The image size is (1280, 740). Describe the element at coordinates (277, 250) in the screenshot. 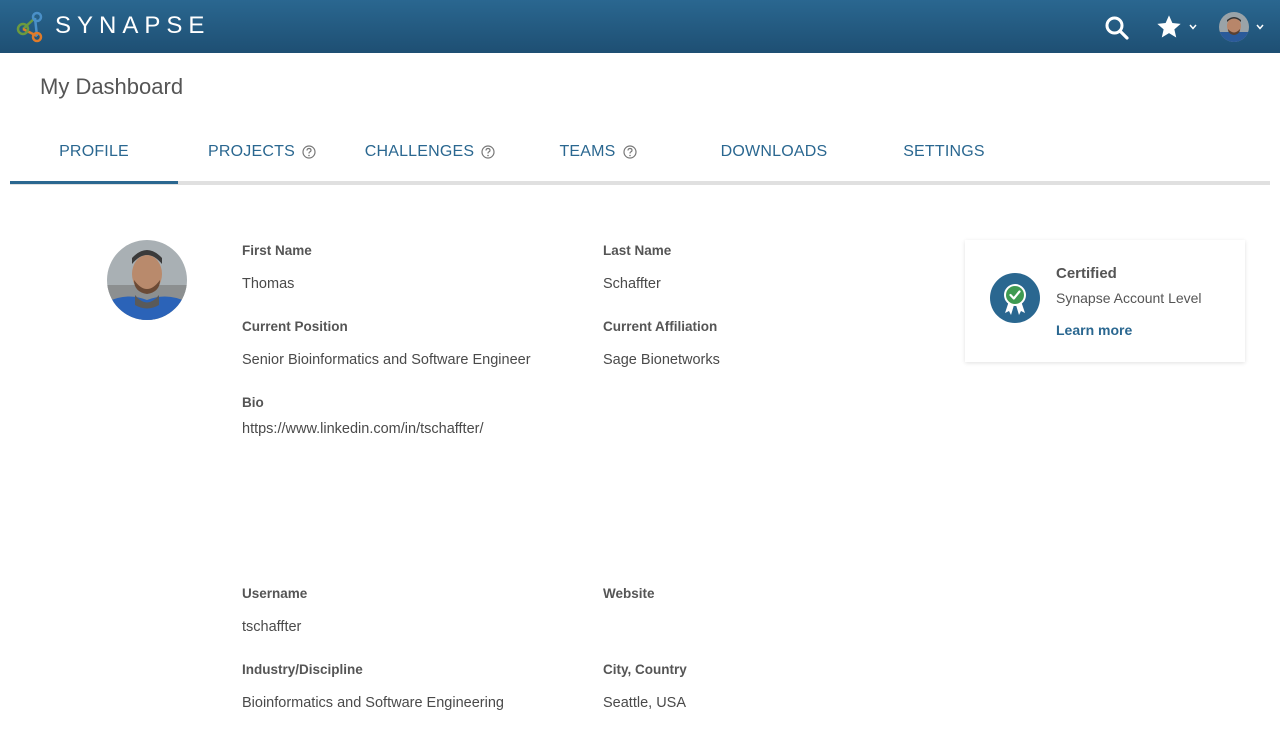

I see `first-name-label: First Name` at that location.